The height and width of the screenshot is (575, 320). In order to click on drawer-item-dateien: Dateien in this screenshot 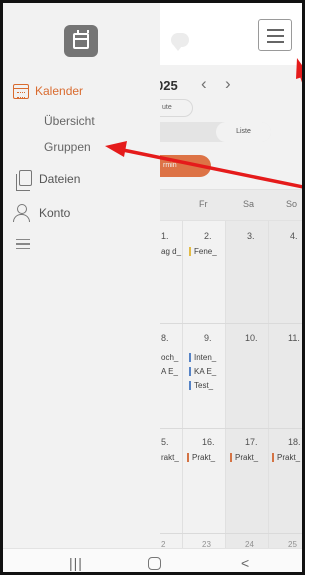, I will do `click(47, 179)`.